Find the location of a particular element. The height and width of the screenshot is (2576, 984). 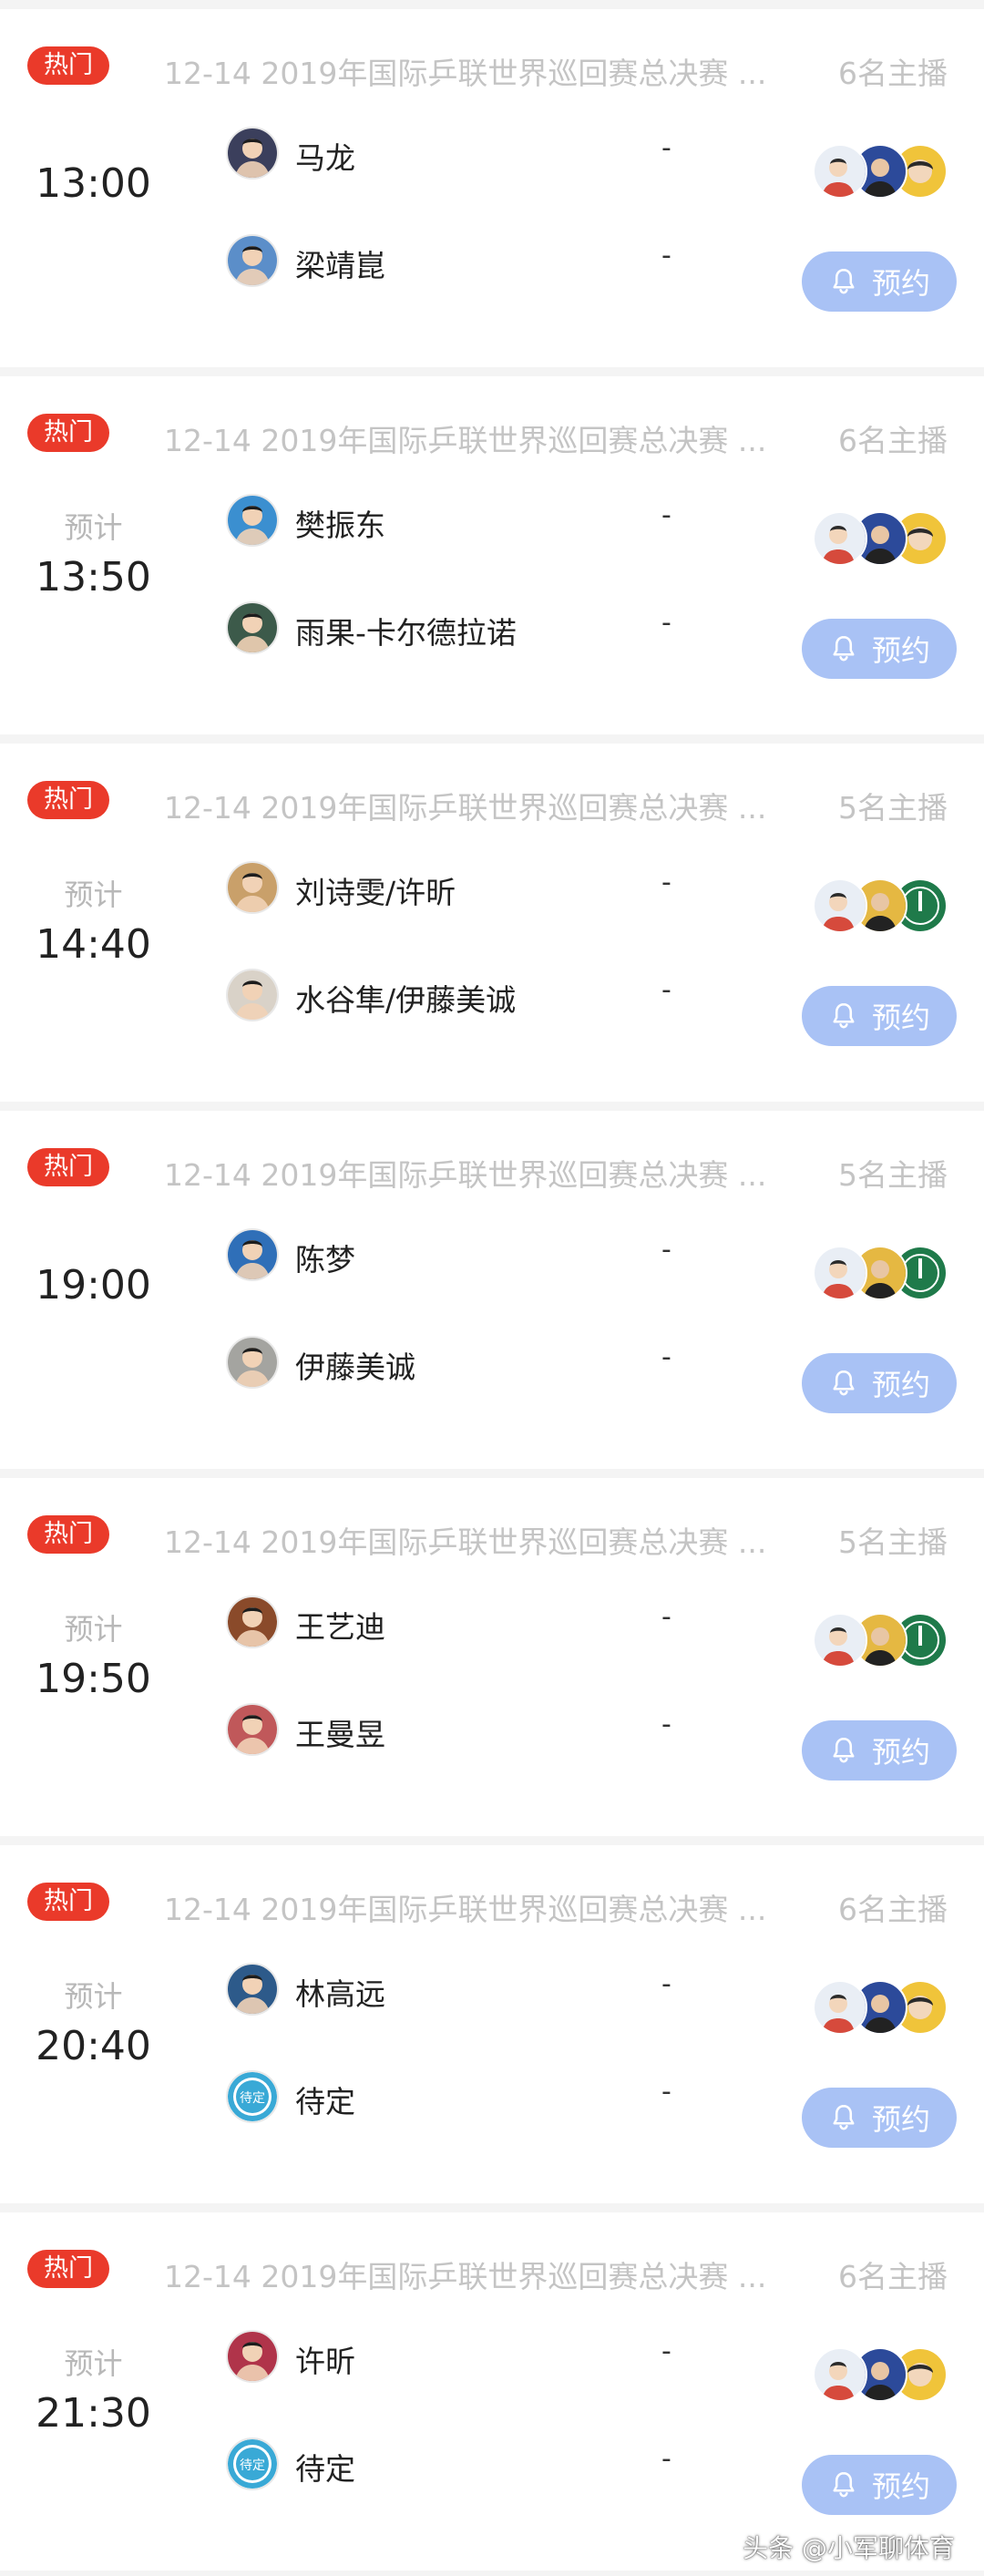

player-name: 雨果-卡尔德拉诺 is located at coordinates (406, 633).